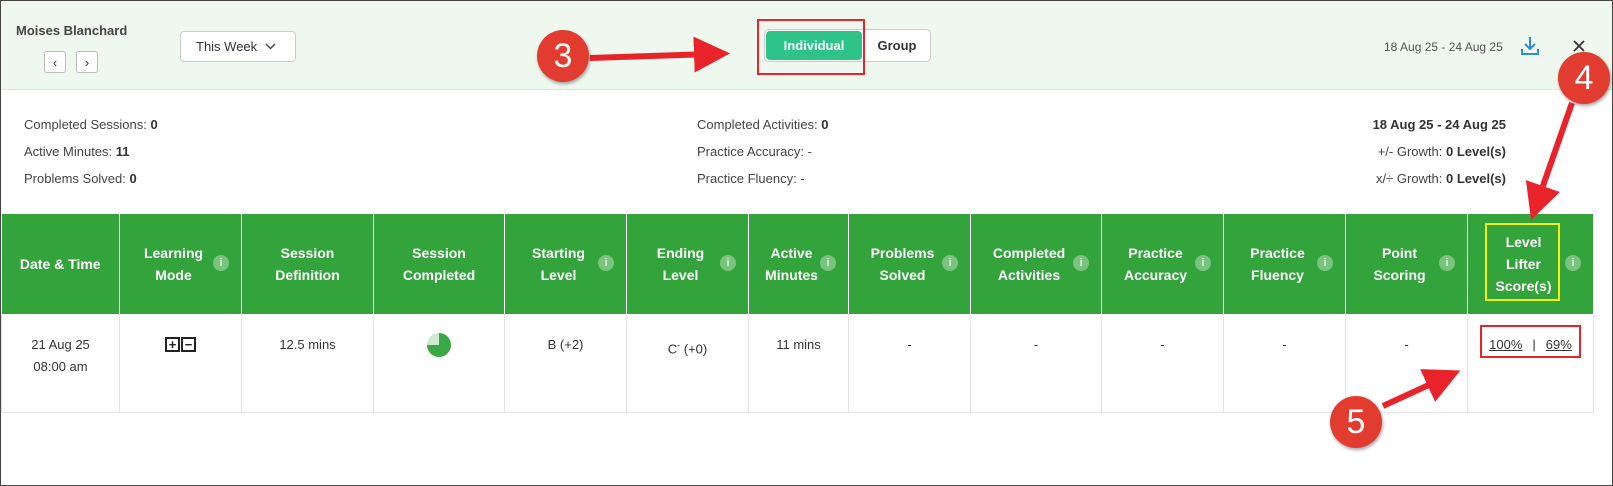  I want to click on cell-completed-activities: -, so click(1036, 363).